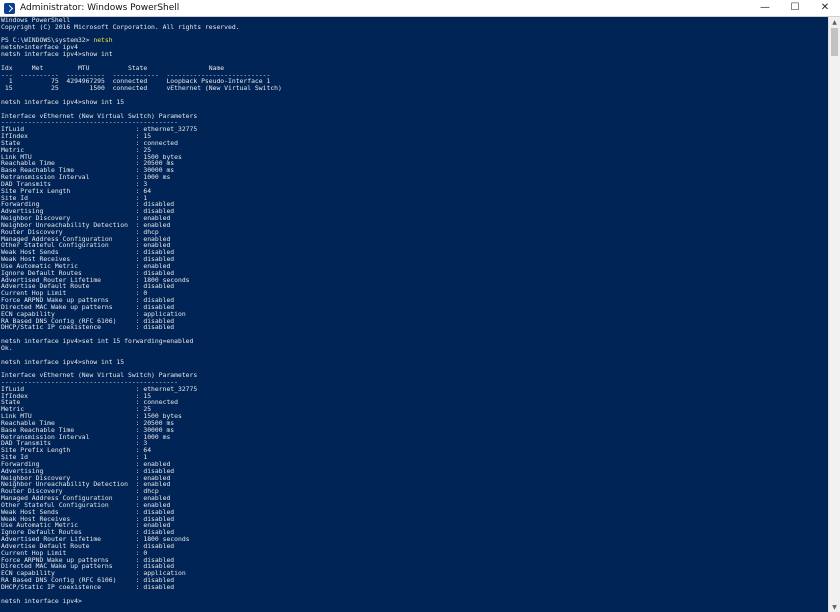 The height and width of the screenshot is (612, 840). I want to click on minimize-button: —, so click(765, 8).